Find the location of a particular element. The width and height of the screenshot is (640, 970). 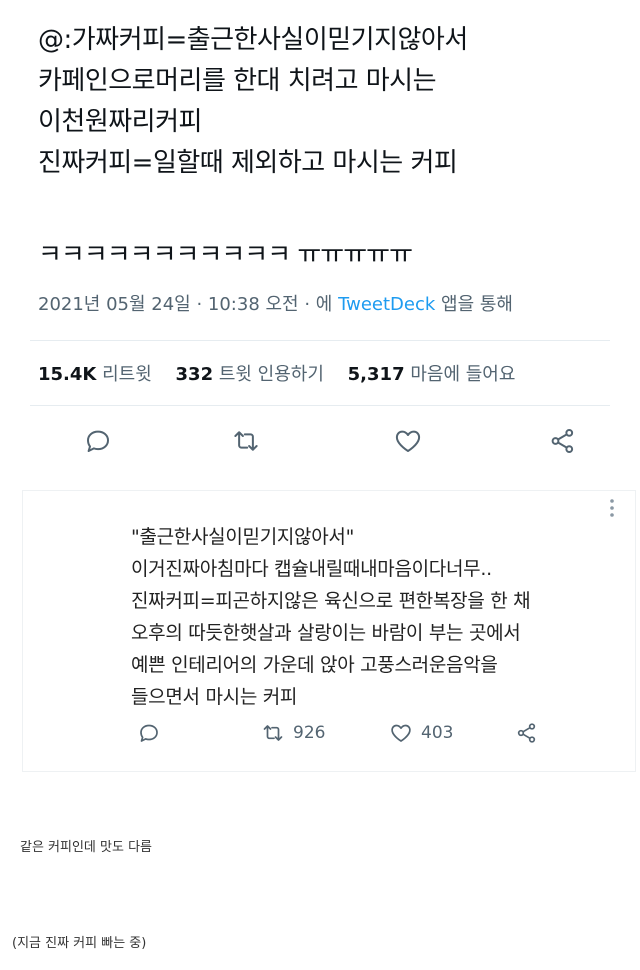

caption-first: 같은 커피인데 맛도 다름 is located at coordinates (86, 847).